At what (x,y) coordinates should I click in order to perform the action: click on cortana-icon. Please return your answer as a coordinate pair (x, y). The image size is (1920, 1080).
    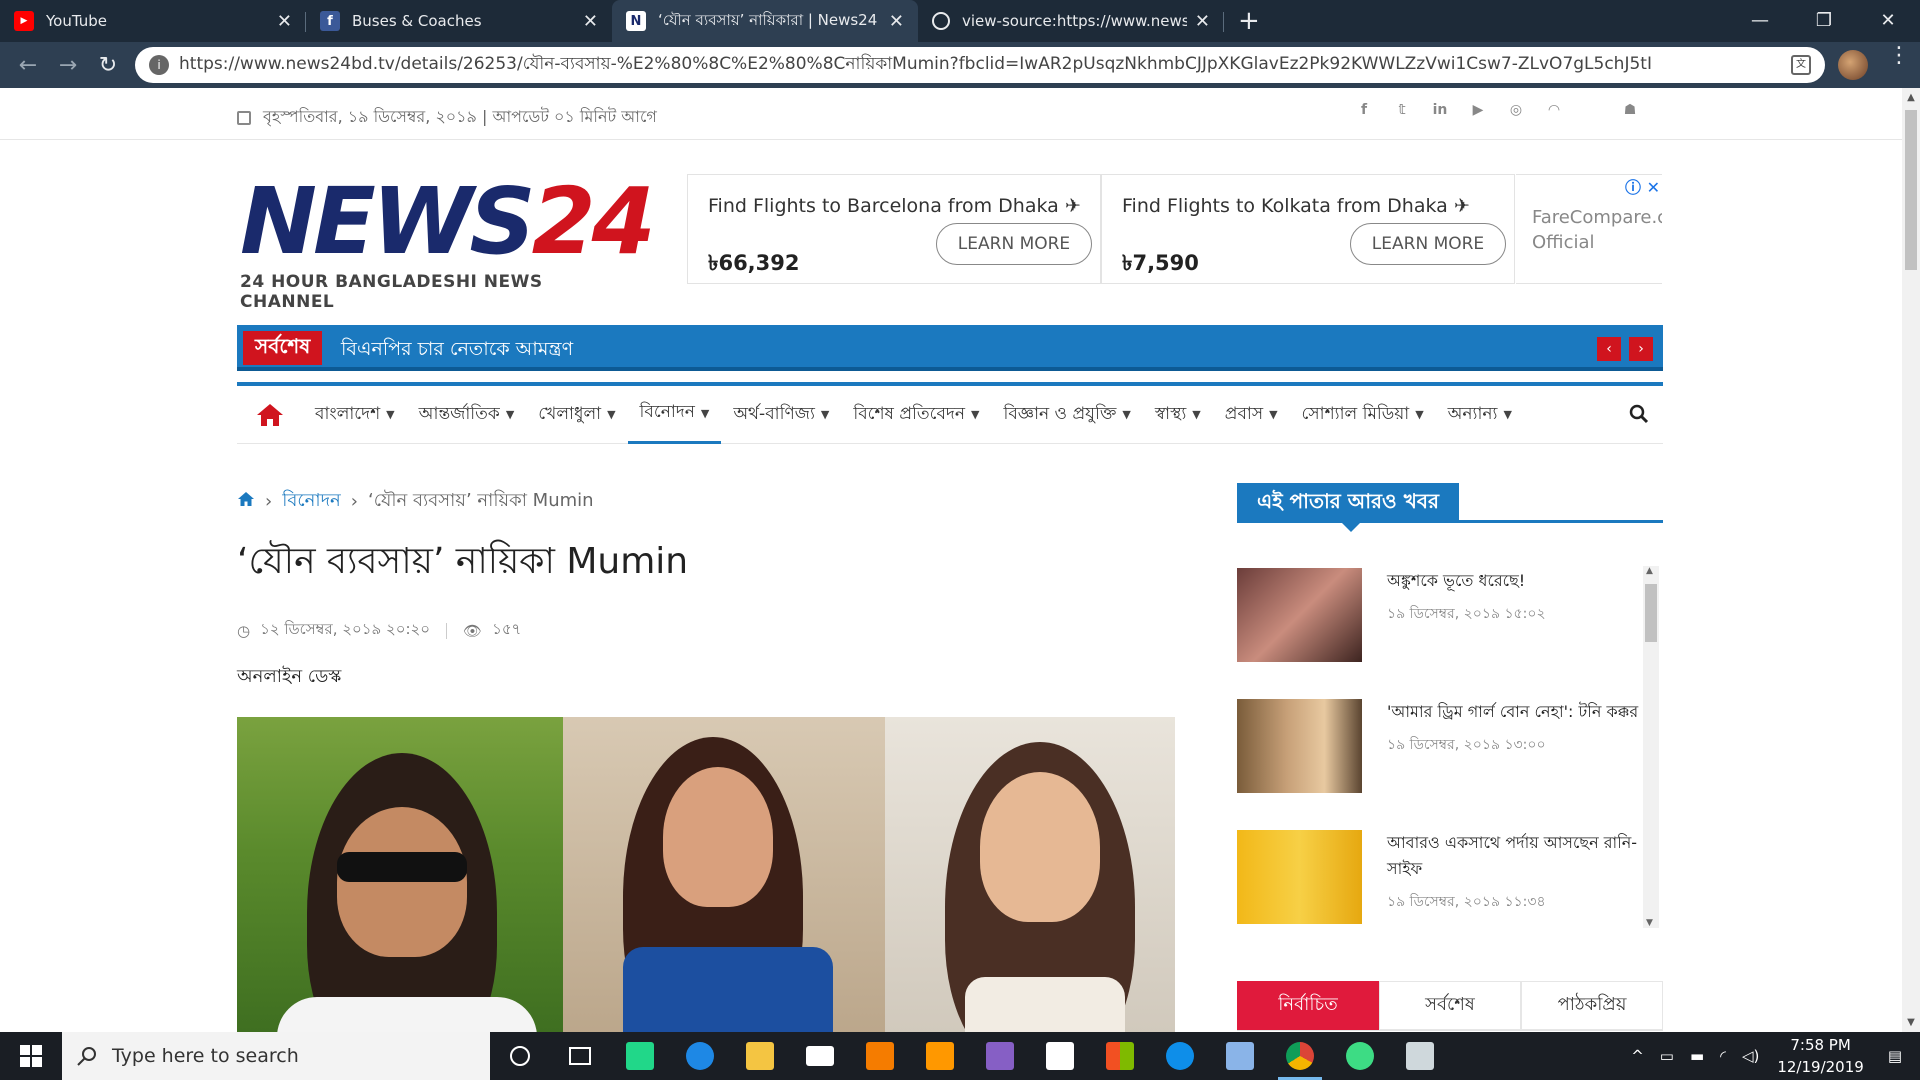
    Looking at the image, I should click on (520, 1056).